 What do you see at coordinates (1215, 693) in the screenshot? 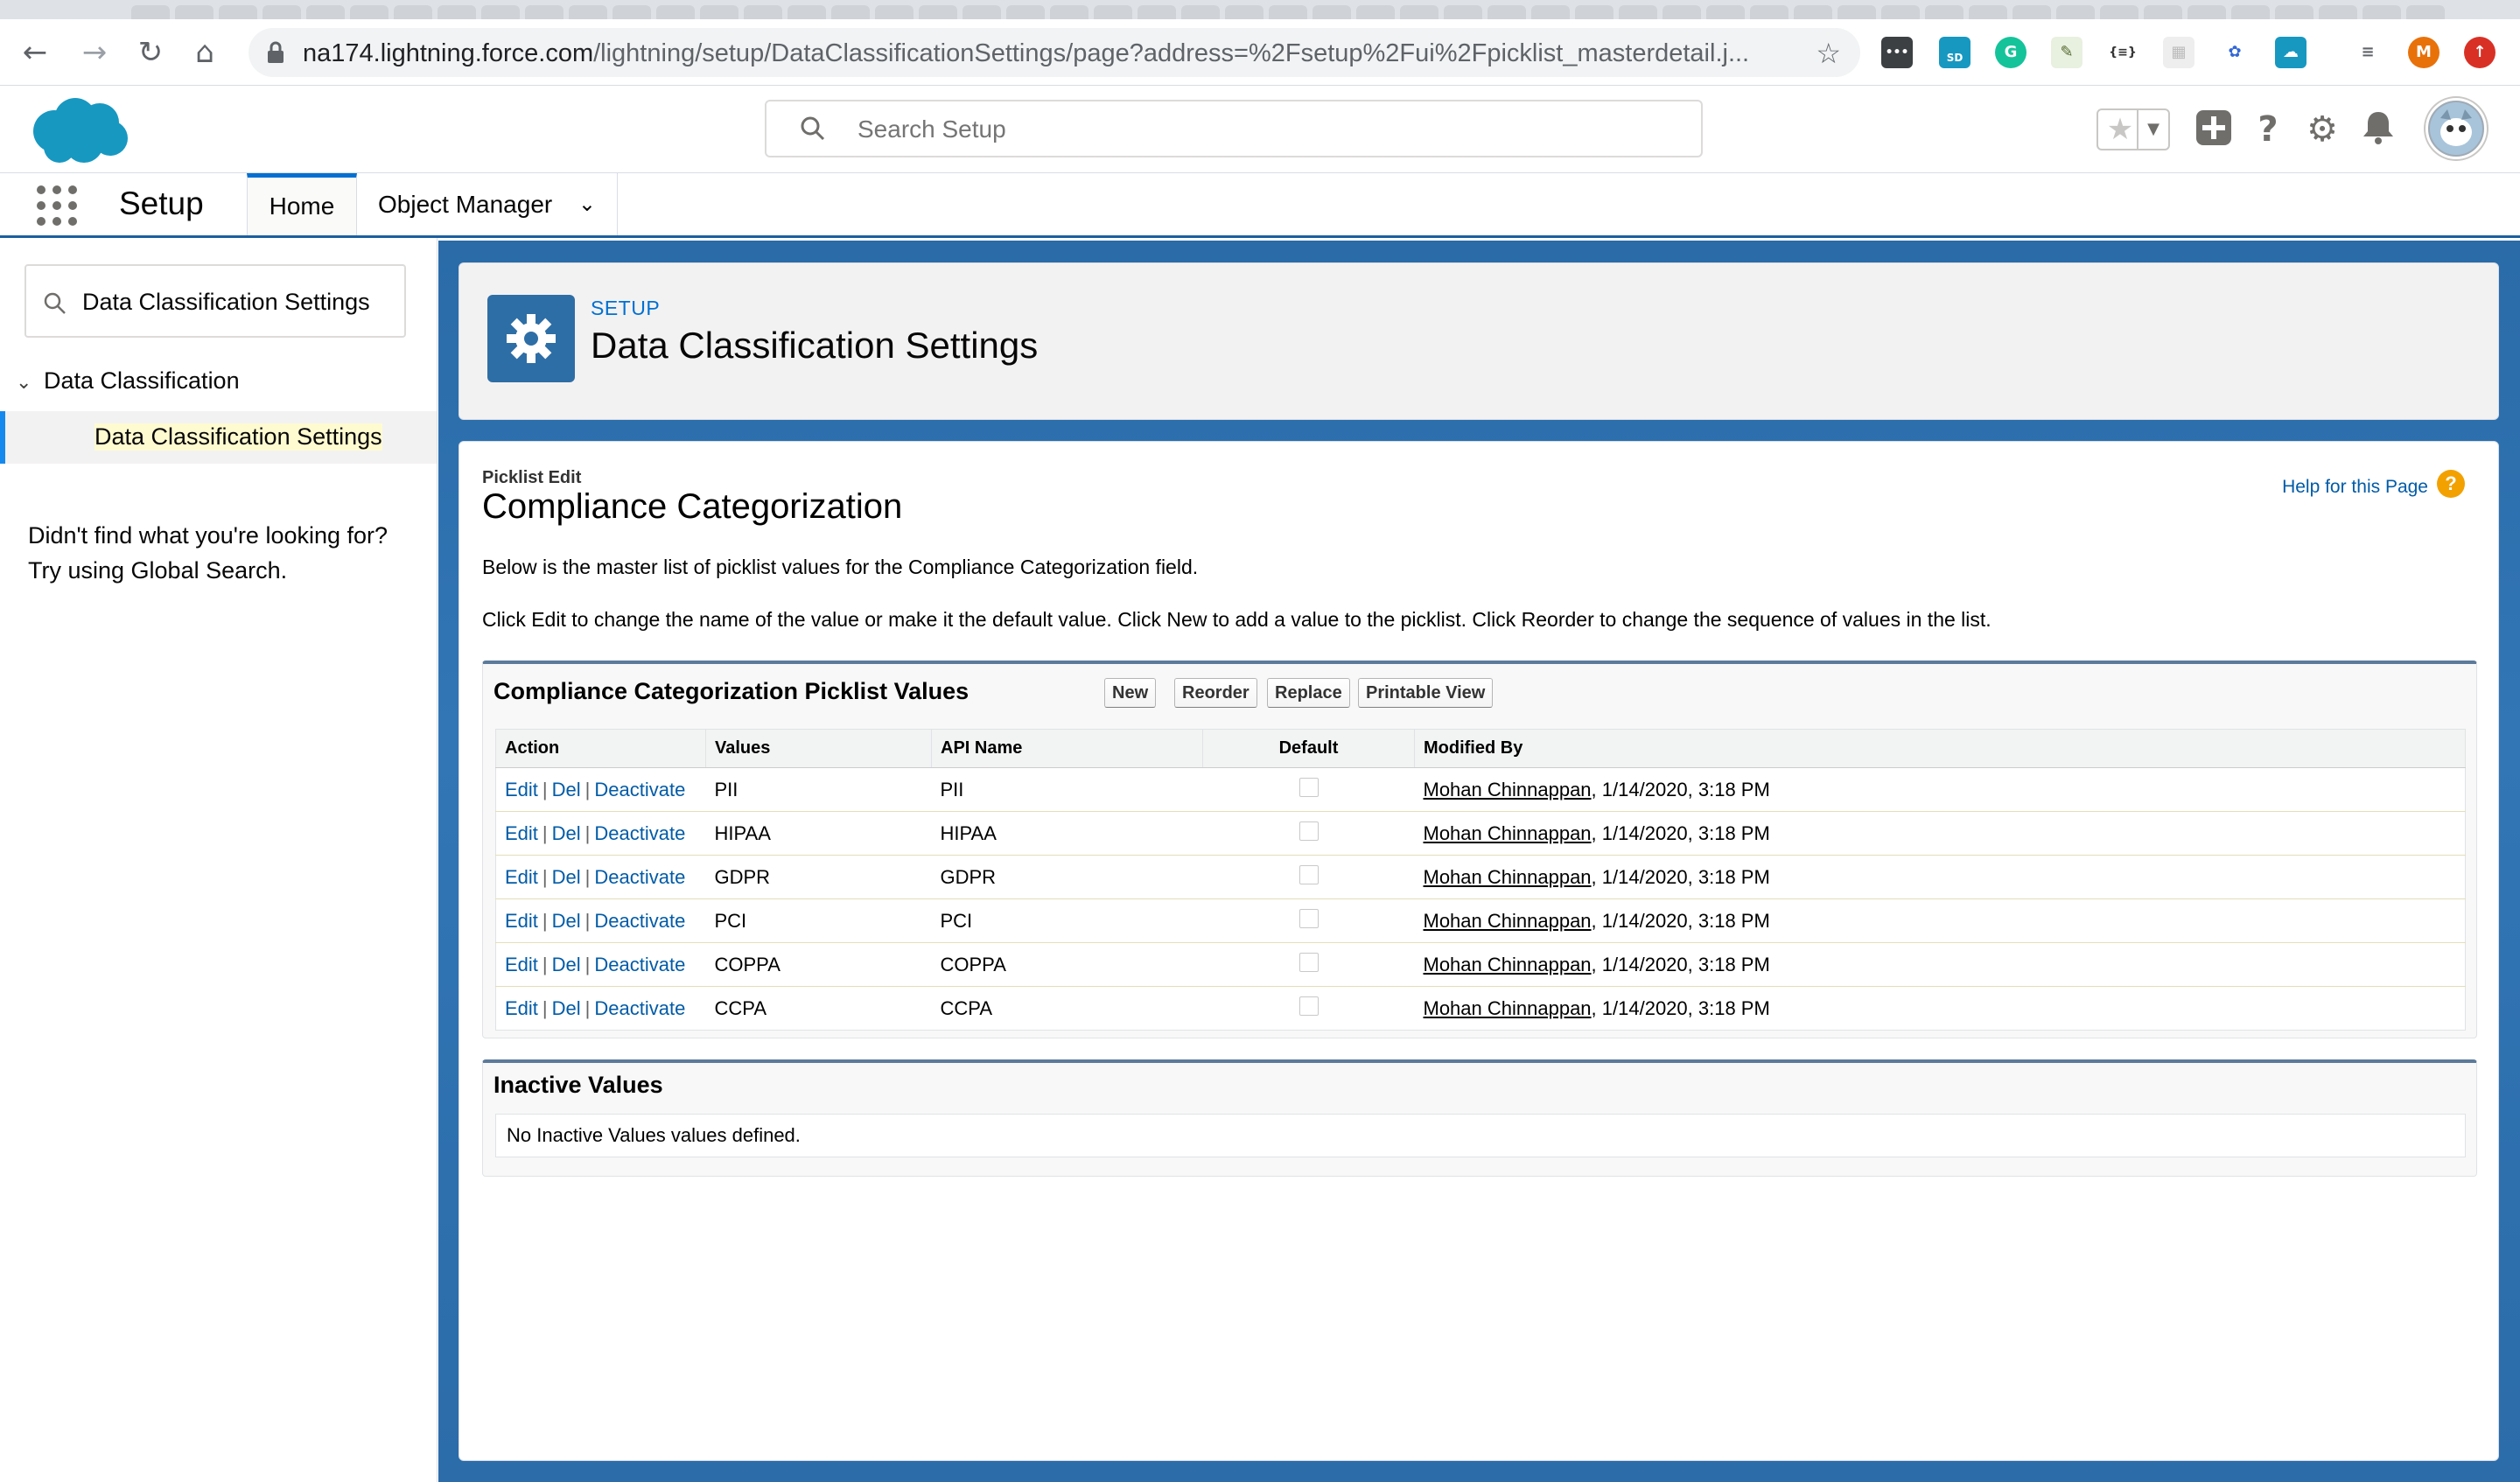
I see `reorder-button: Reorder` at bounding box center [1215, 693].